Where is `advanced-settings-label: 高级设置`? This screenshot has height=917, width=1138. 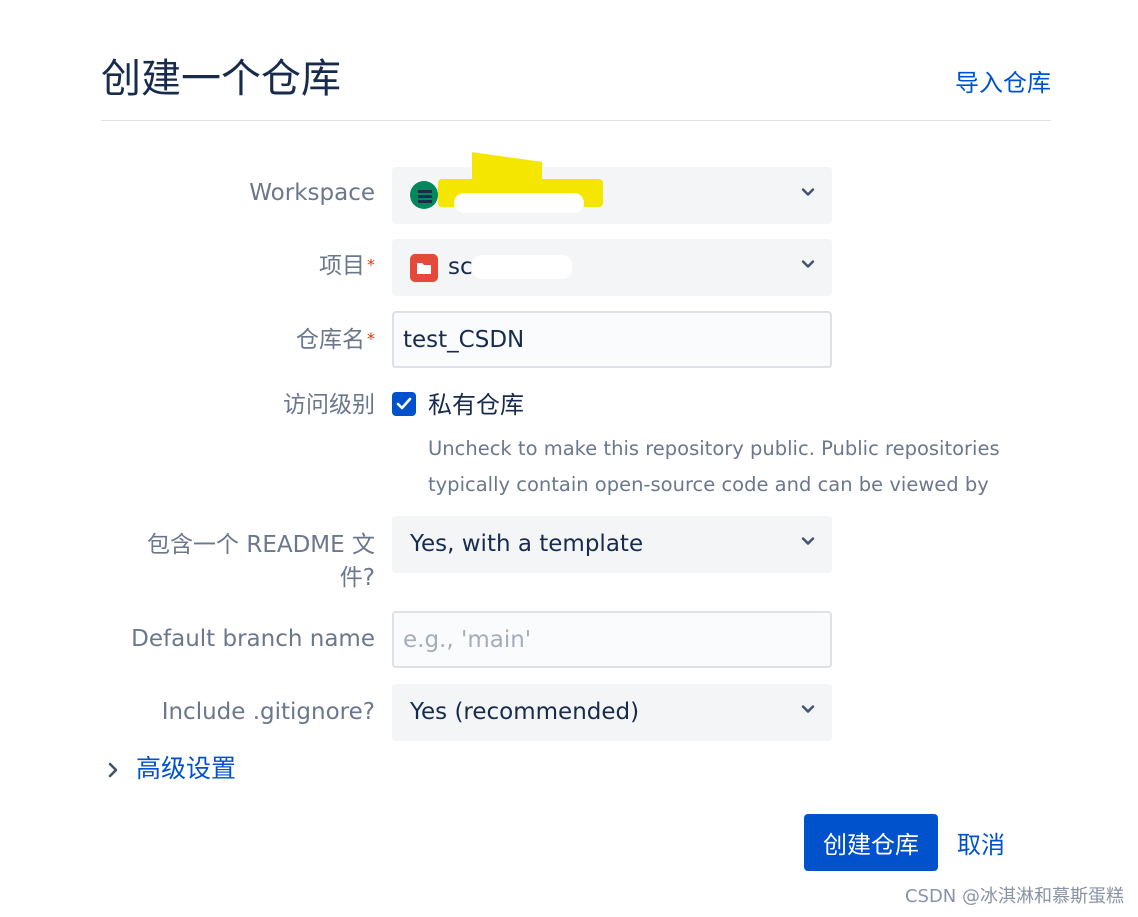
advanced-settings-label: 高级设置 is located at coordinates (186, 768).